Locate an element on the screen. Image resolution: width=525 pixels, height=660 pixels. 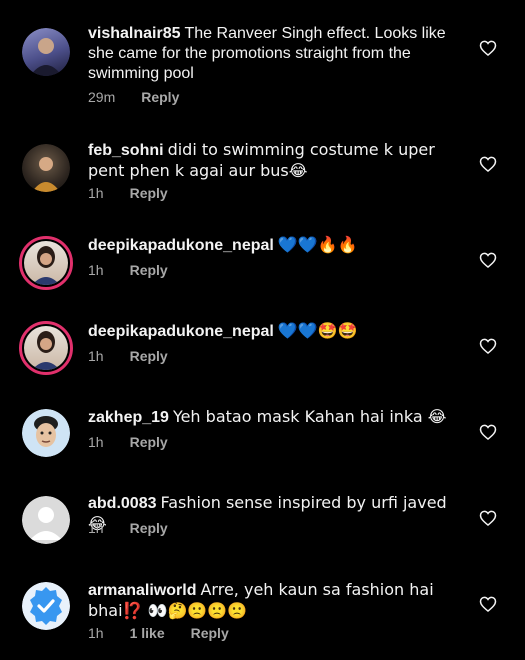
default-avatar-icon is located at coordinates (46, 520).